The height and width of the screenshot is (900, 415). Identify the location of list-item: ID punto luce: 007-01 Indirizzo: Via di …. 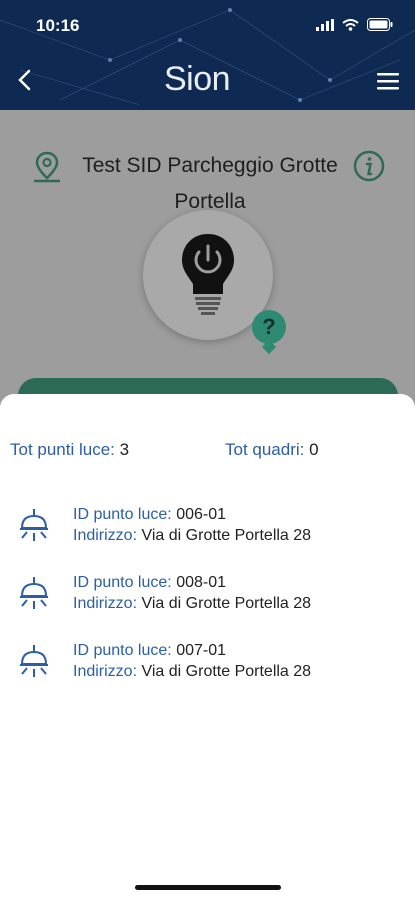
(207, 672).